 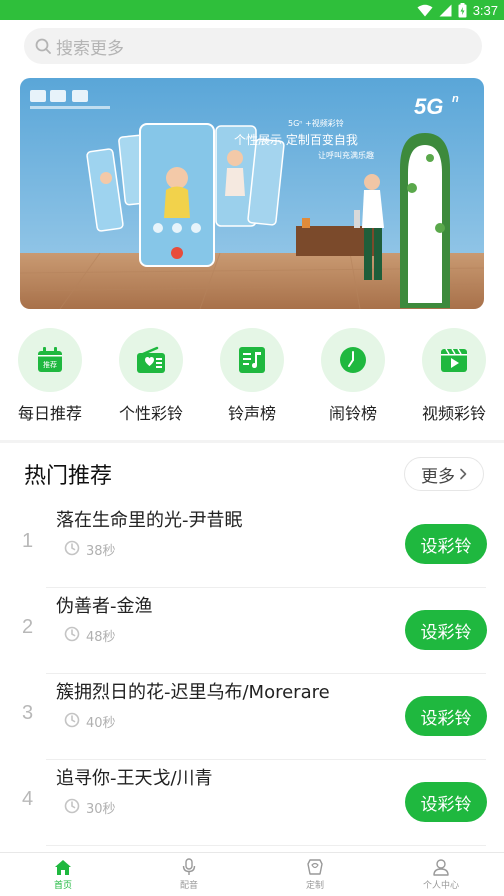 What do you see at coordinates (266, 845) in the screenshot?
I see `row-divider` at bounding box center [266, 845].